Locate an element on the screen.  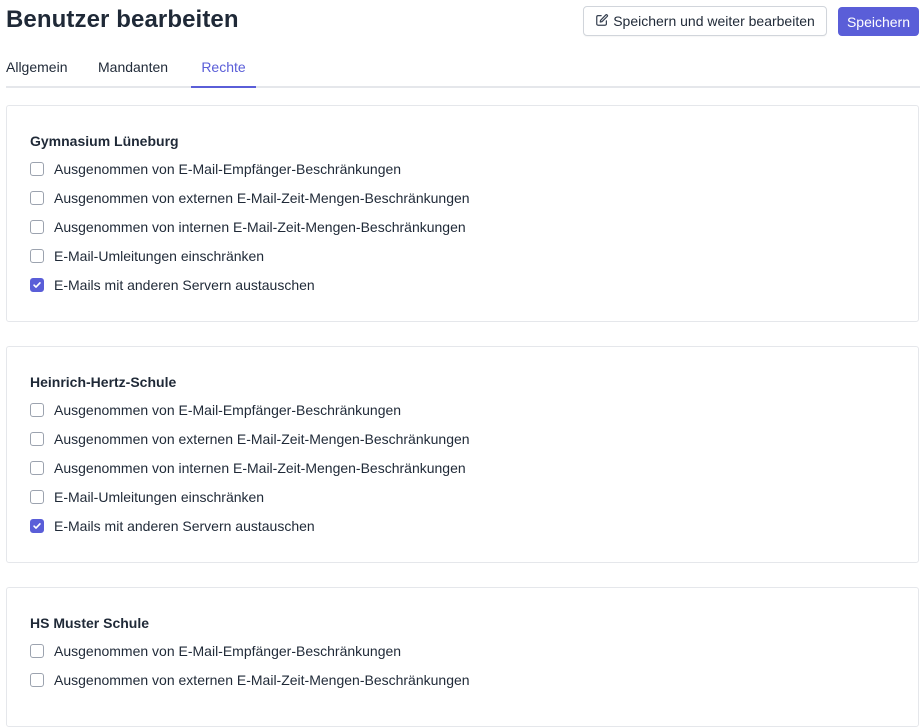
group-title: Gymnasium Lüneburg is located at coordinates (104, 141).